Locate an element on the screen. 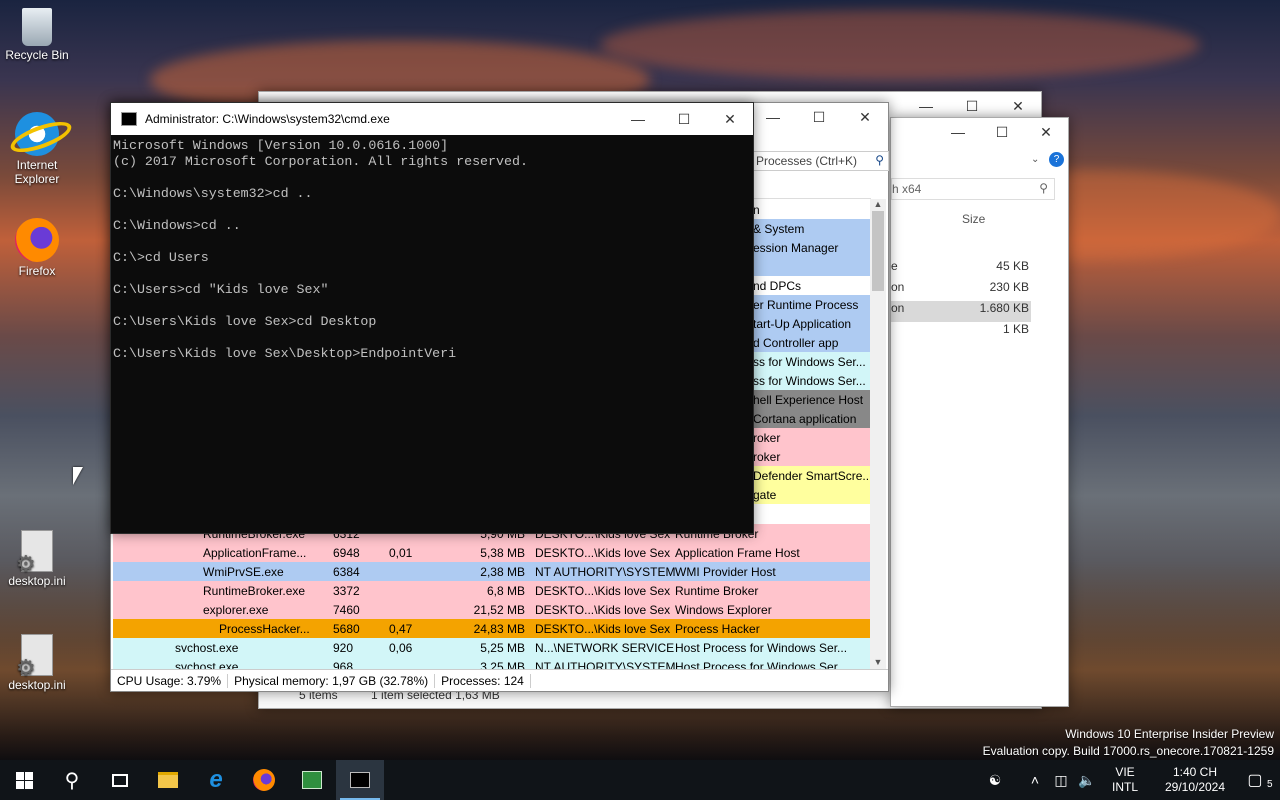 This screenshot has width=1280, height=800. desktop-icon-desktop-ini-2: desktop.ini is located at coordinates (37, 663).